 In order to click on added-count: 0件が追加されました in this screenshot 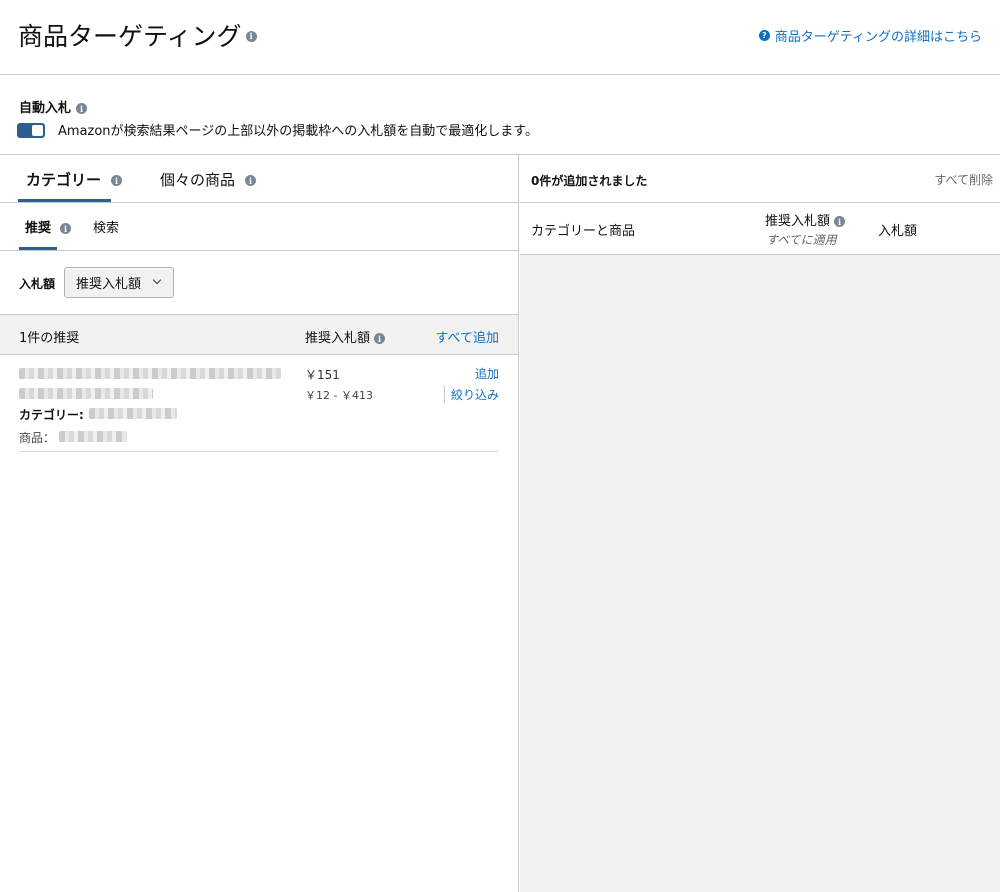, I will do `click(589, 181)`.